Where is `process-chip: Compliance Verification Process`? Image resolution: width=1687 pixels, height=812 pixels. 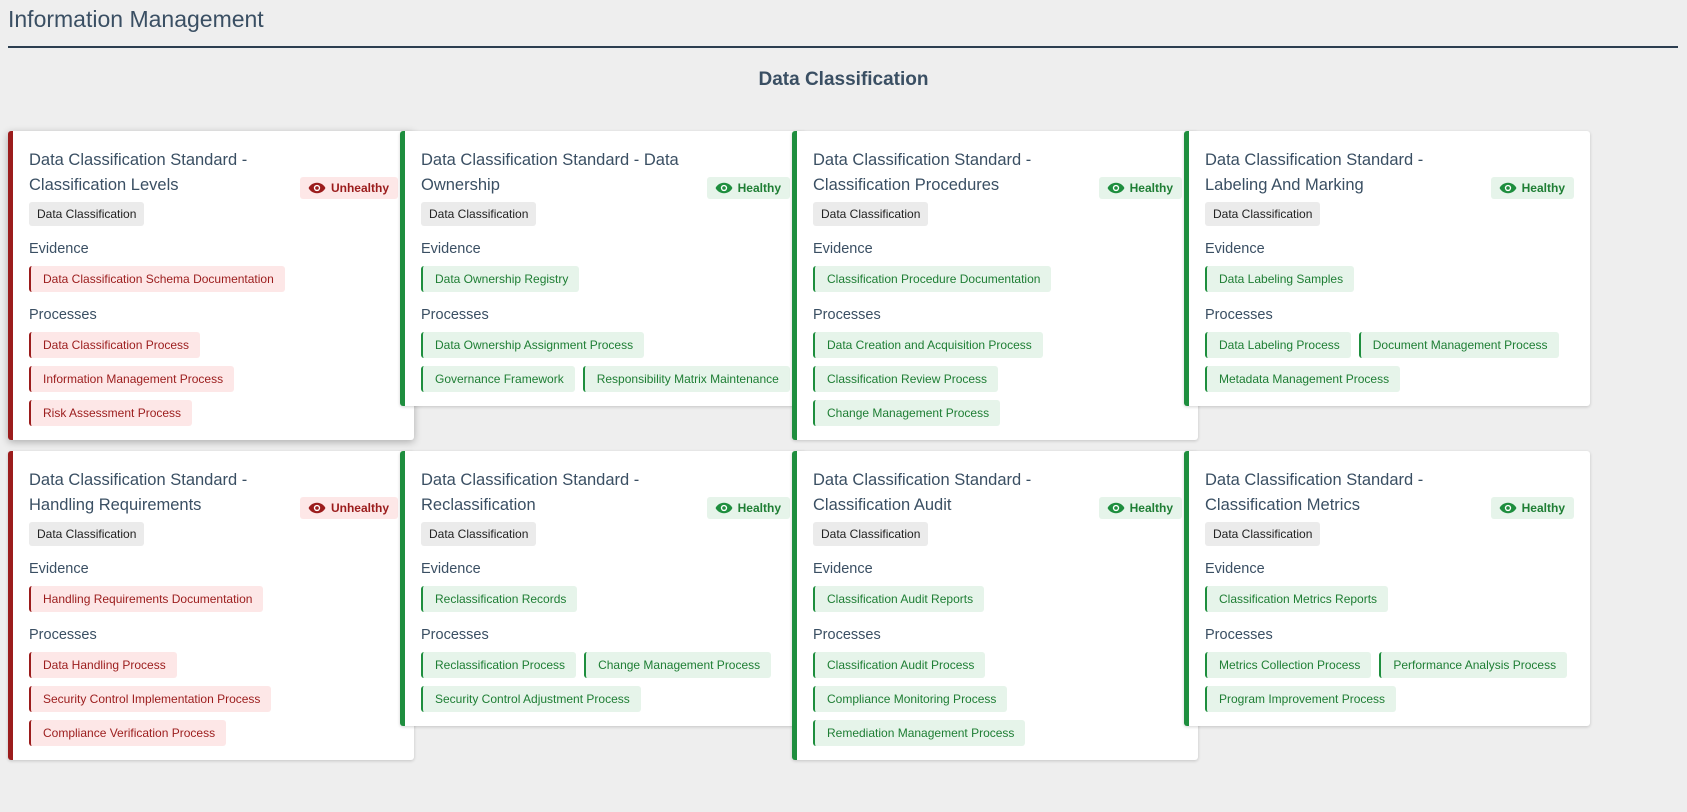 process-chip: Compliance Verification Process is located at coordinates (128, 733).